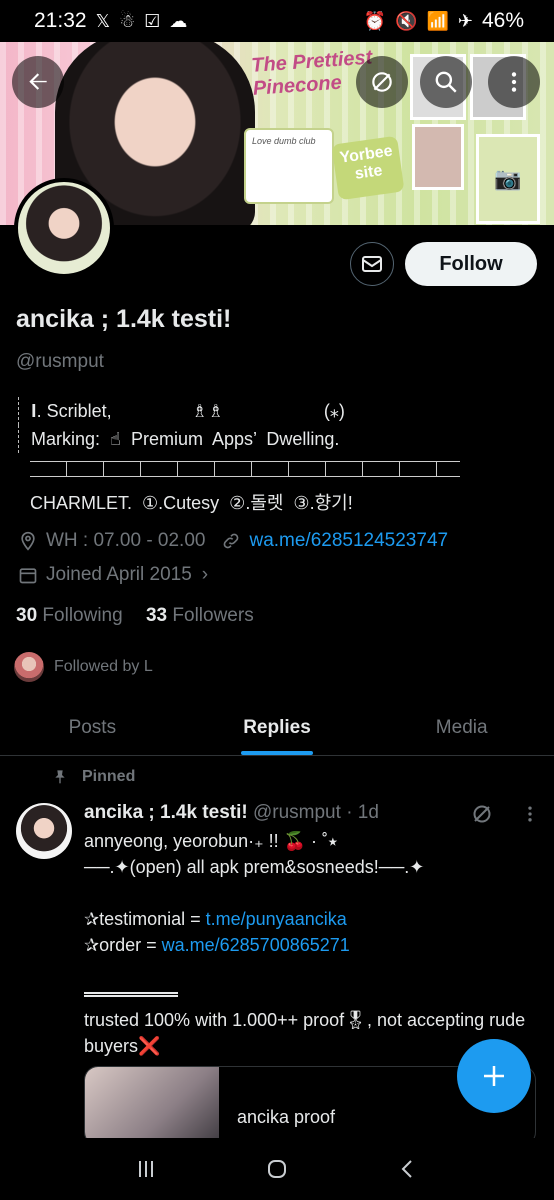 This screenshot has height=1200, width=554. I want to click on profile-tabs: Posts Replies Media, so click(277, 728).